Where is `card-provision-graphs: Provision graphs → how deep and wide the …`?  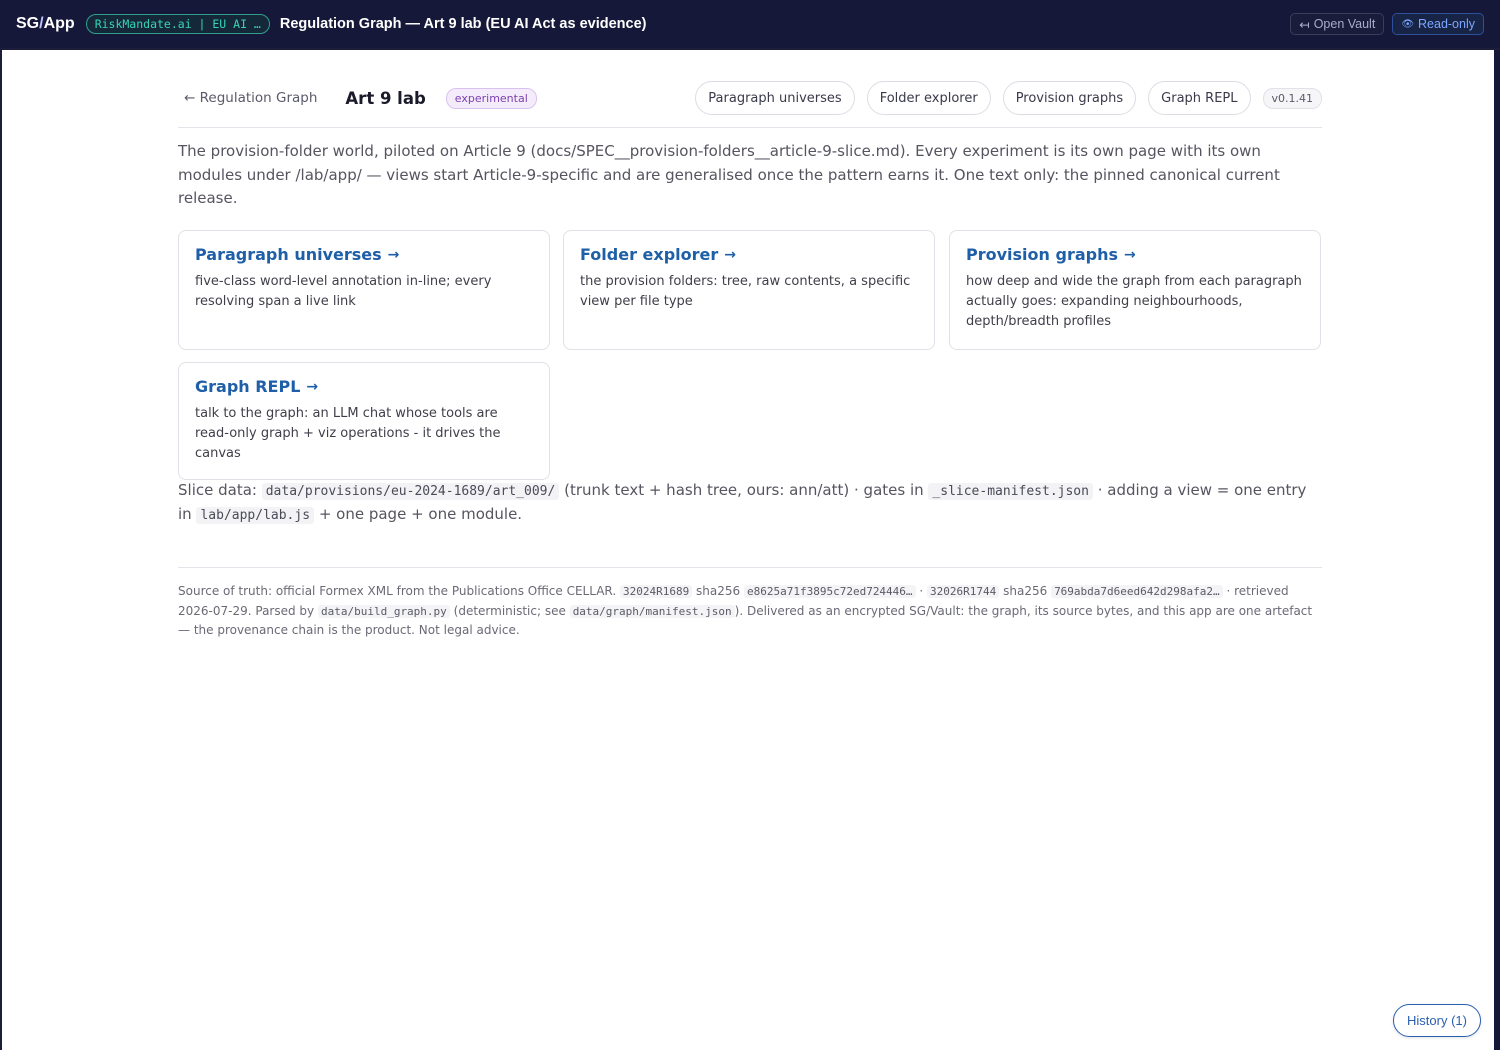 card-provision-graphs: Provision graphs → how deep and wide the … is located at coordinates (1135, 290).